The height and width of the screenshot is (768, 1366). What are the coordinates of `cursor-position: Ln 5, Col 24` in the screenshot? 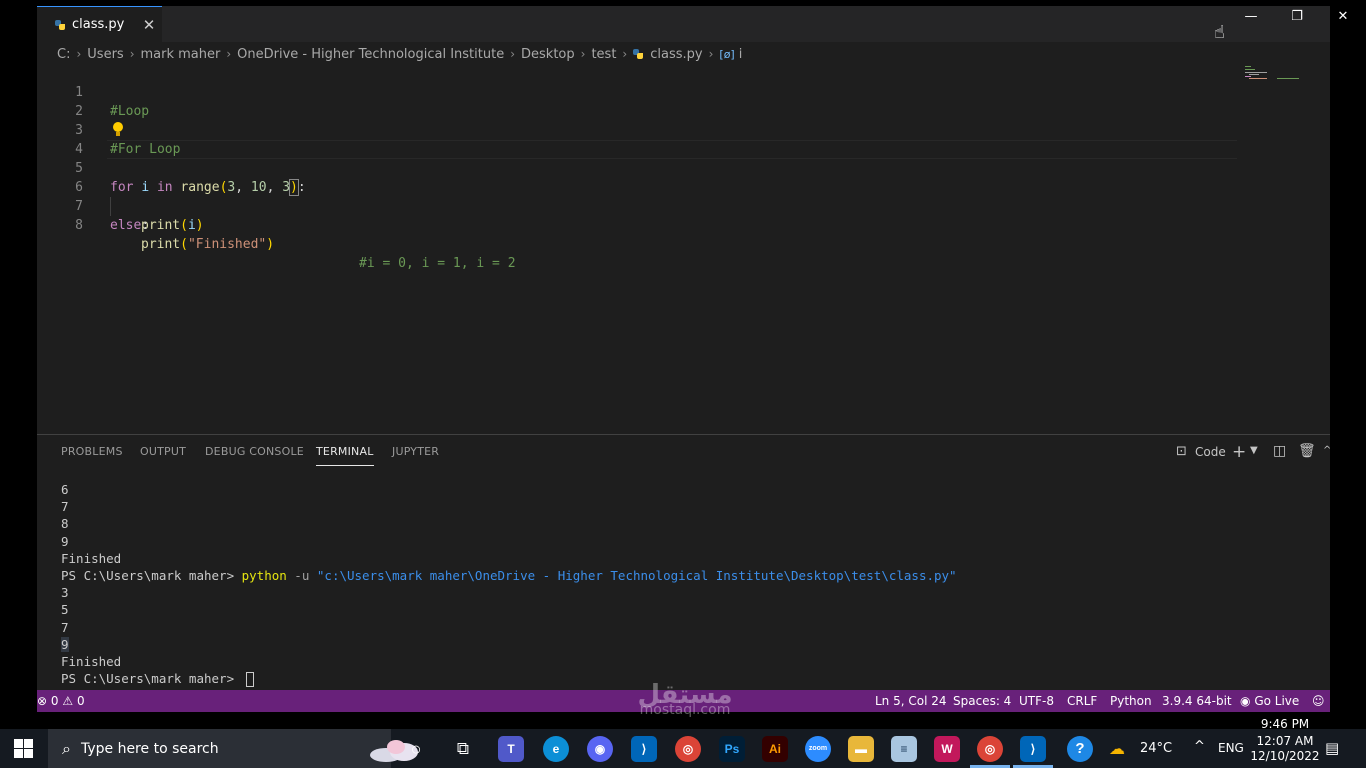 It's located at (911, 701).